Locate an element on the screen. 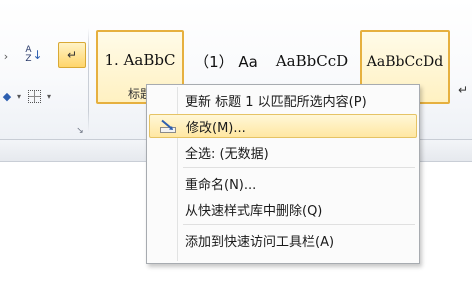  menu-item-label: 从快速样式库中删除(Q) is located at coordinates (254, 211).